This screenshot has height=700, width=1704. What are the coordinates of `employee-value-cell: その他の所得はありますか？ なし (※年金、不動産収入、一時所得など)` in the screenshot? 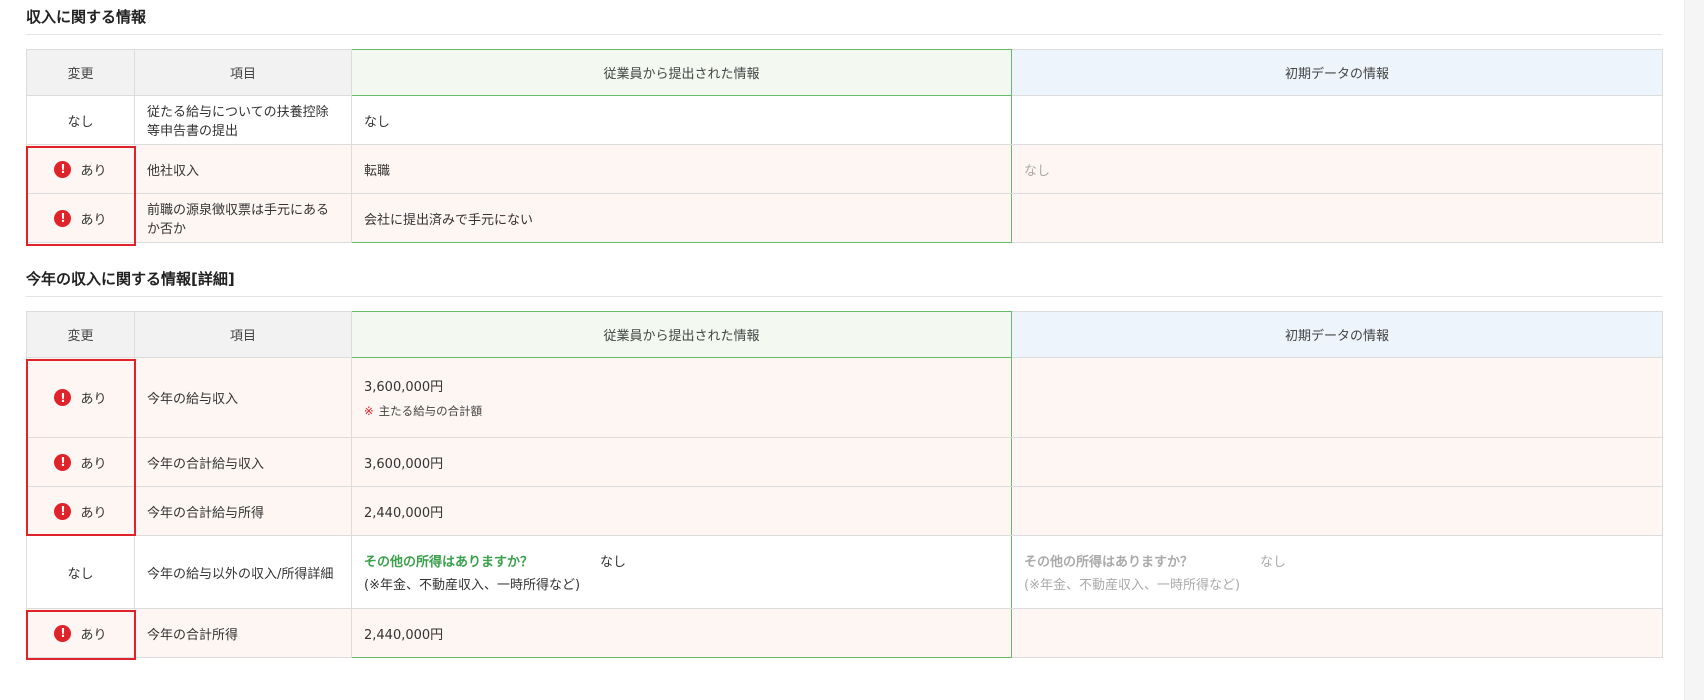 It's located at (681, 572).